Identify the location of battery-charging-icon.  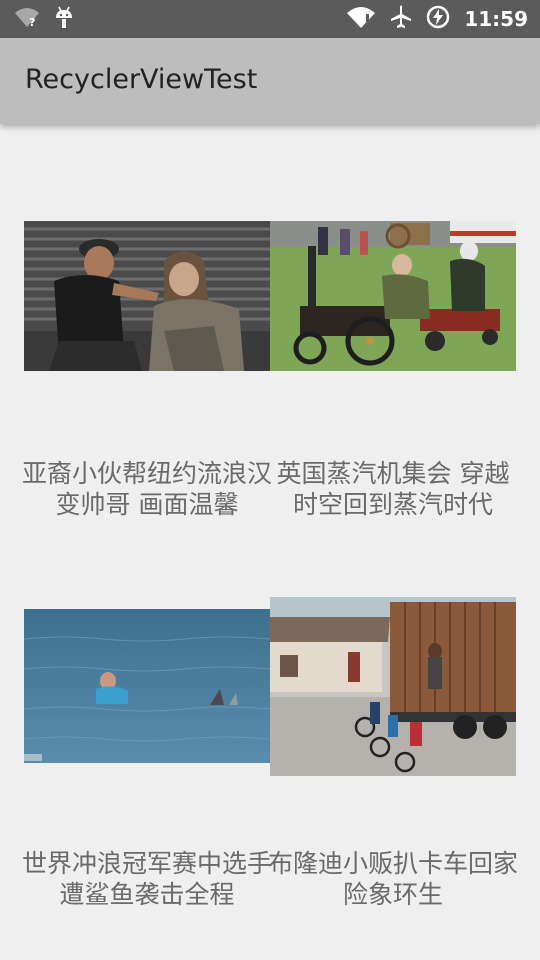
(438, 19).